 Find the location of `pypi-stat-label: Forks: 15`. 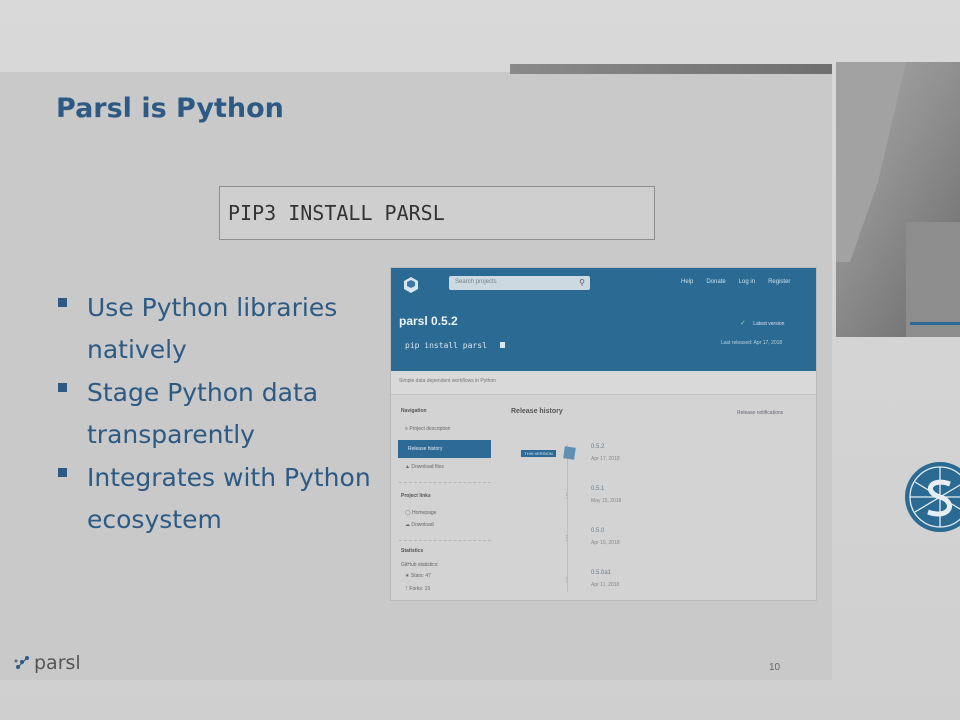

pypi-stat-label: Forks: 15 is located at coordinates (420, 589).